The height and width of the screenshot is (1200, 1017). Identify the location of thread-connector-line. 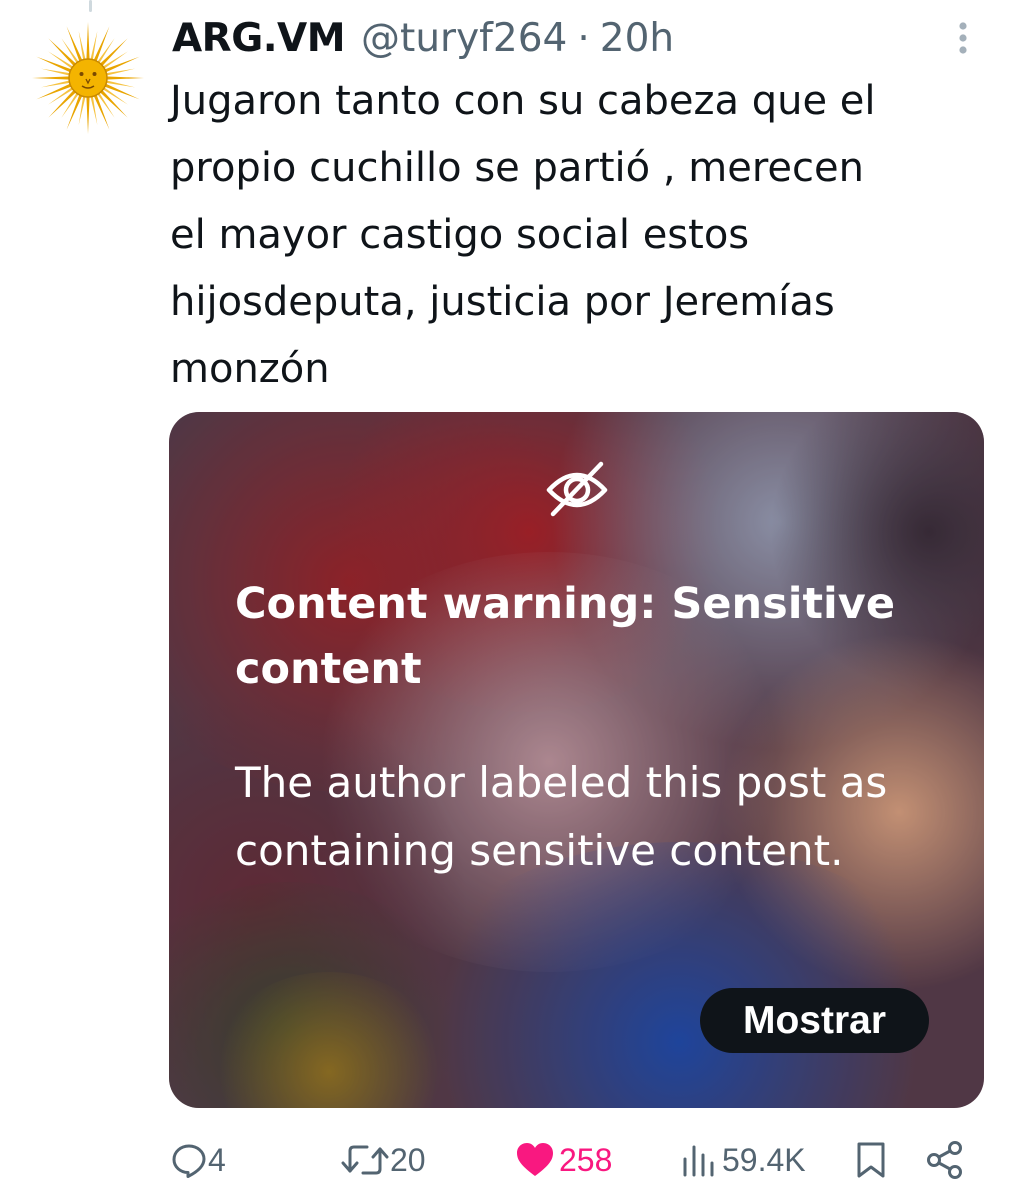
(90, 6).